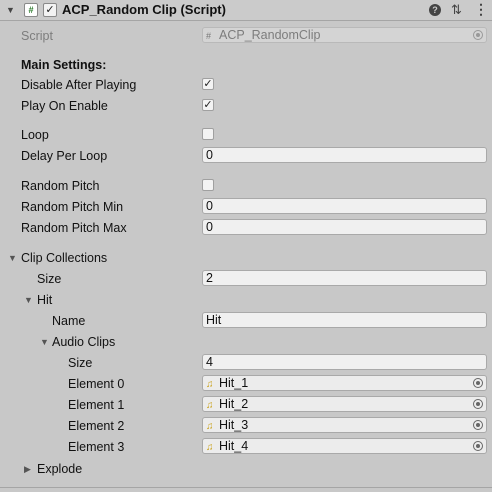 The image size is (492, 492). I want to click on element-label: Element 1, so click(96, 405).